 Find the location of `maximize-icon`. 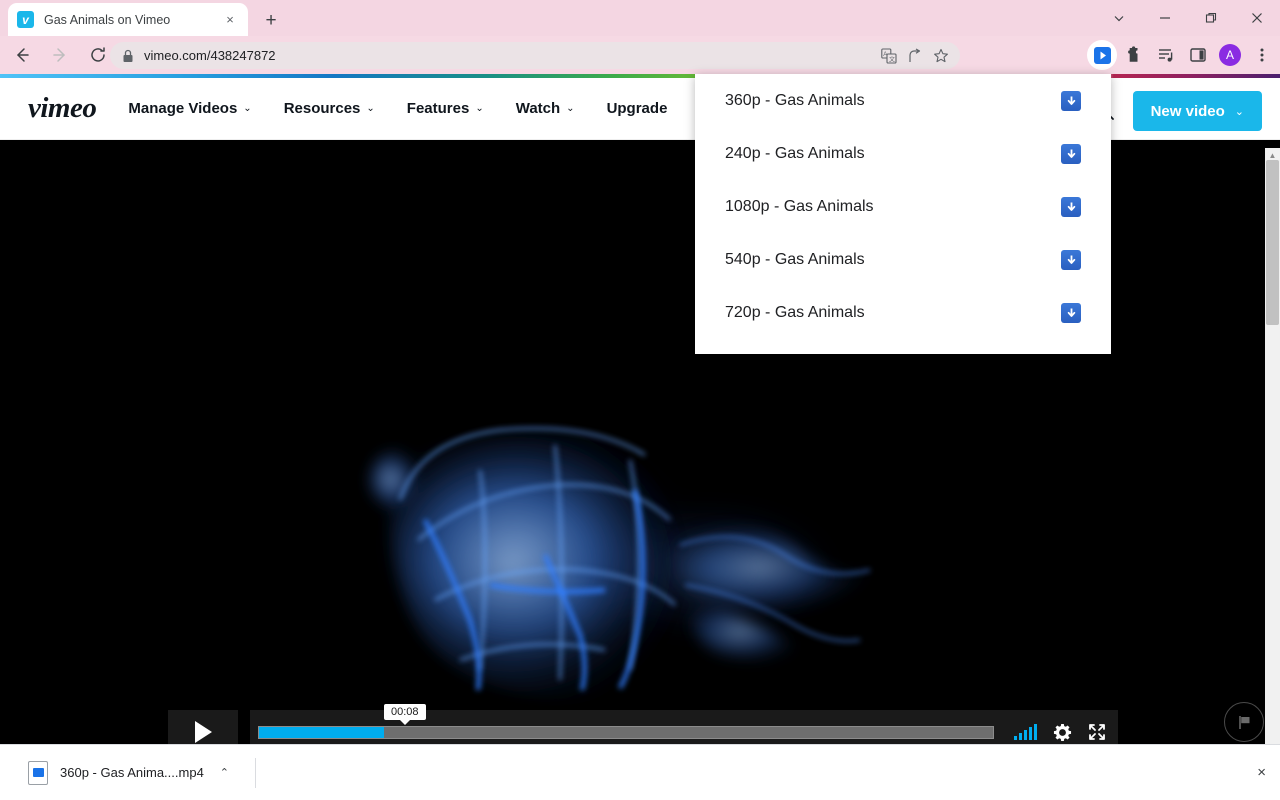

maximize-icon is located at coordinates (1211, 18).